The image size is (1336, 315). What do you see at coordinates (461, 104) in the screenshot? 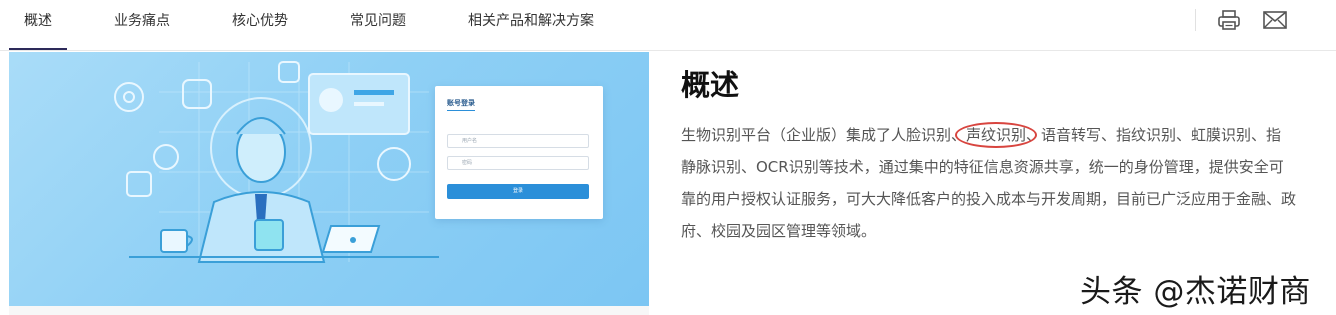
I see `login-card-title: 账号登录` at bounding box center [461, 104].